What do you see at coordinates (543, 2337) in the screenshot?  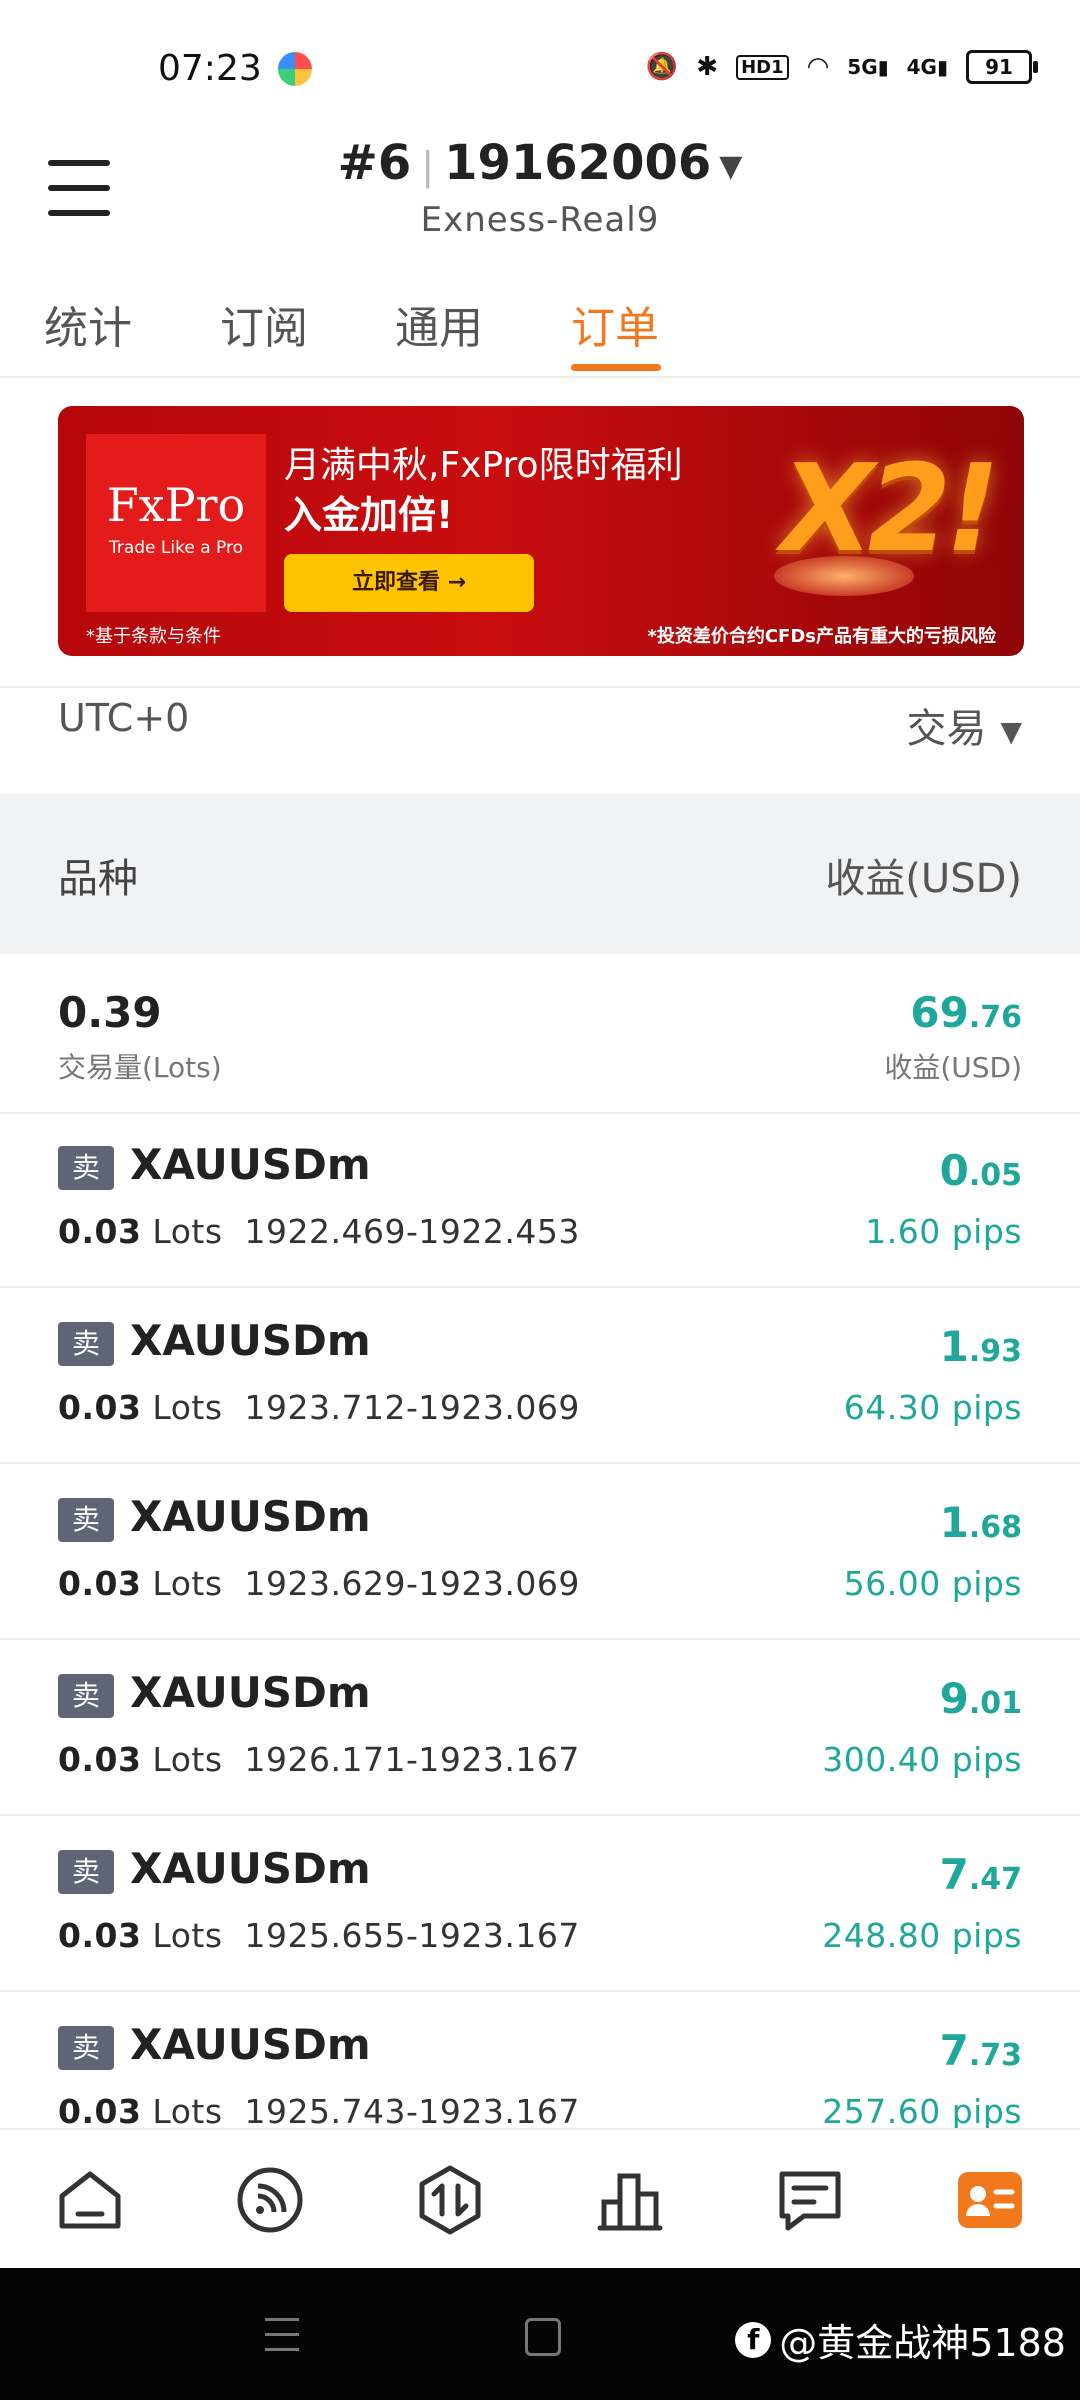 I see `home-button` at bounding box center [543, 2337].